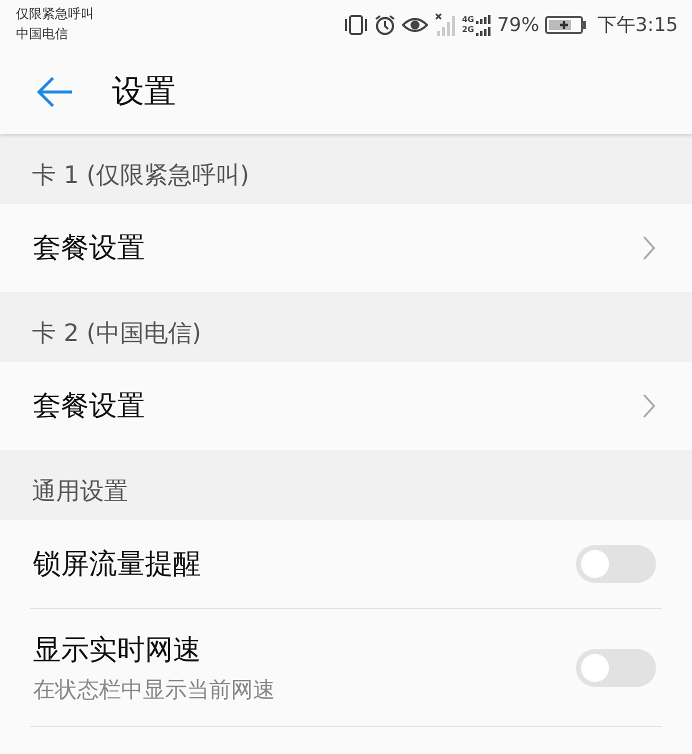  What do you see at coordinates (445, 25) in the screenshot?
I see `no-signal-icon` at bounding box center [445, 25].